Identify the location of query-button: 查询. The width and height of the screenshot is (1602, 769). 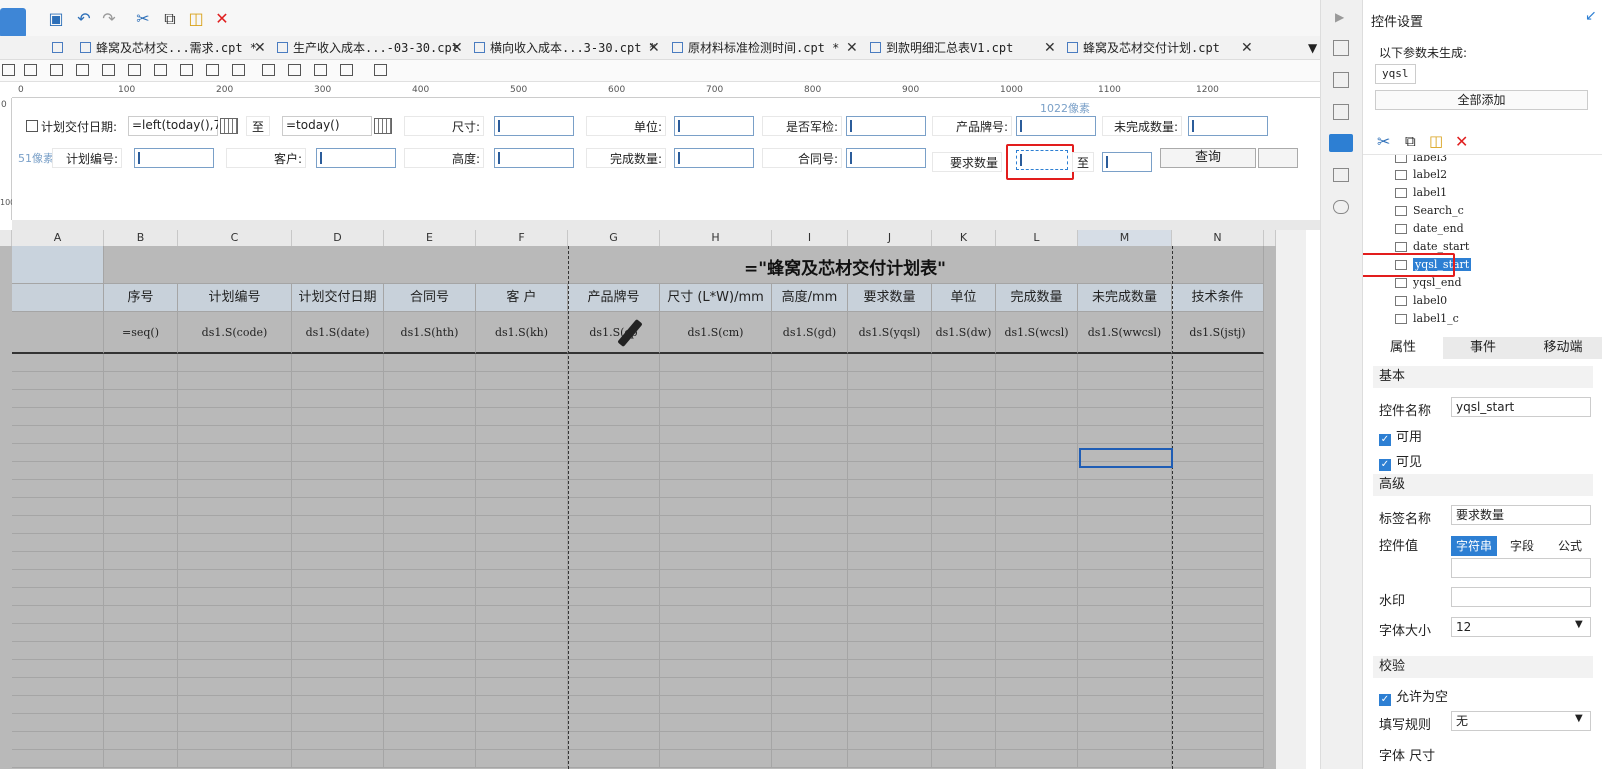
(1208, 158).